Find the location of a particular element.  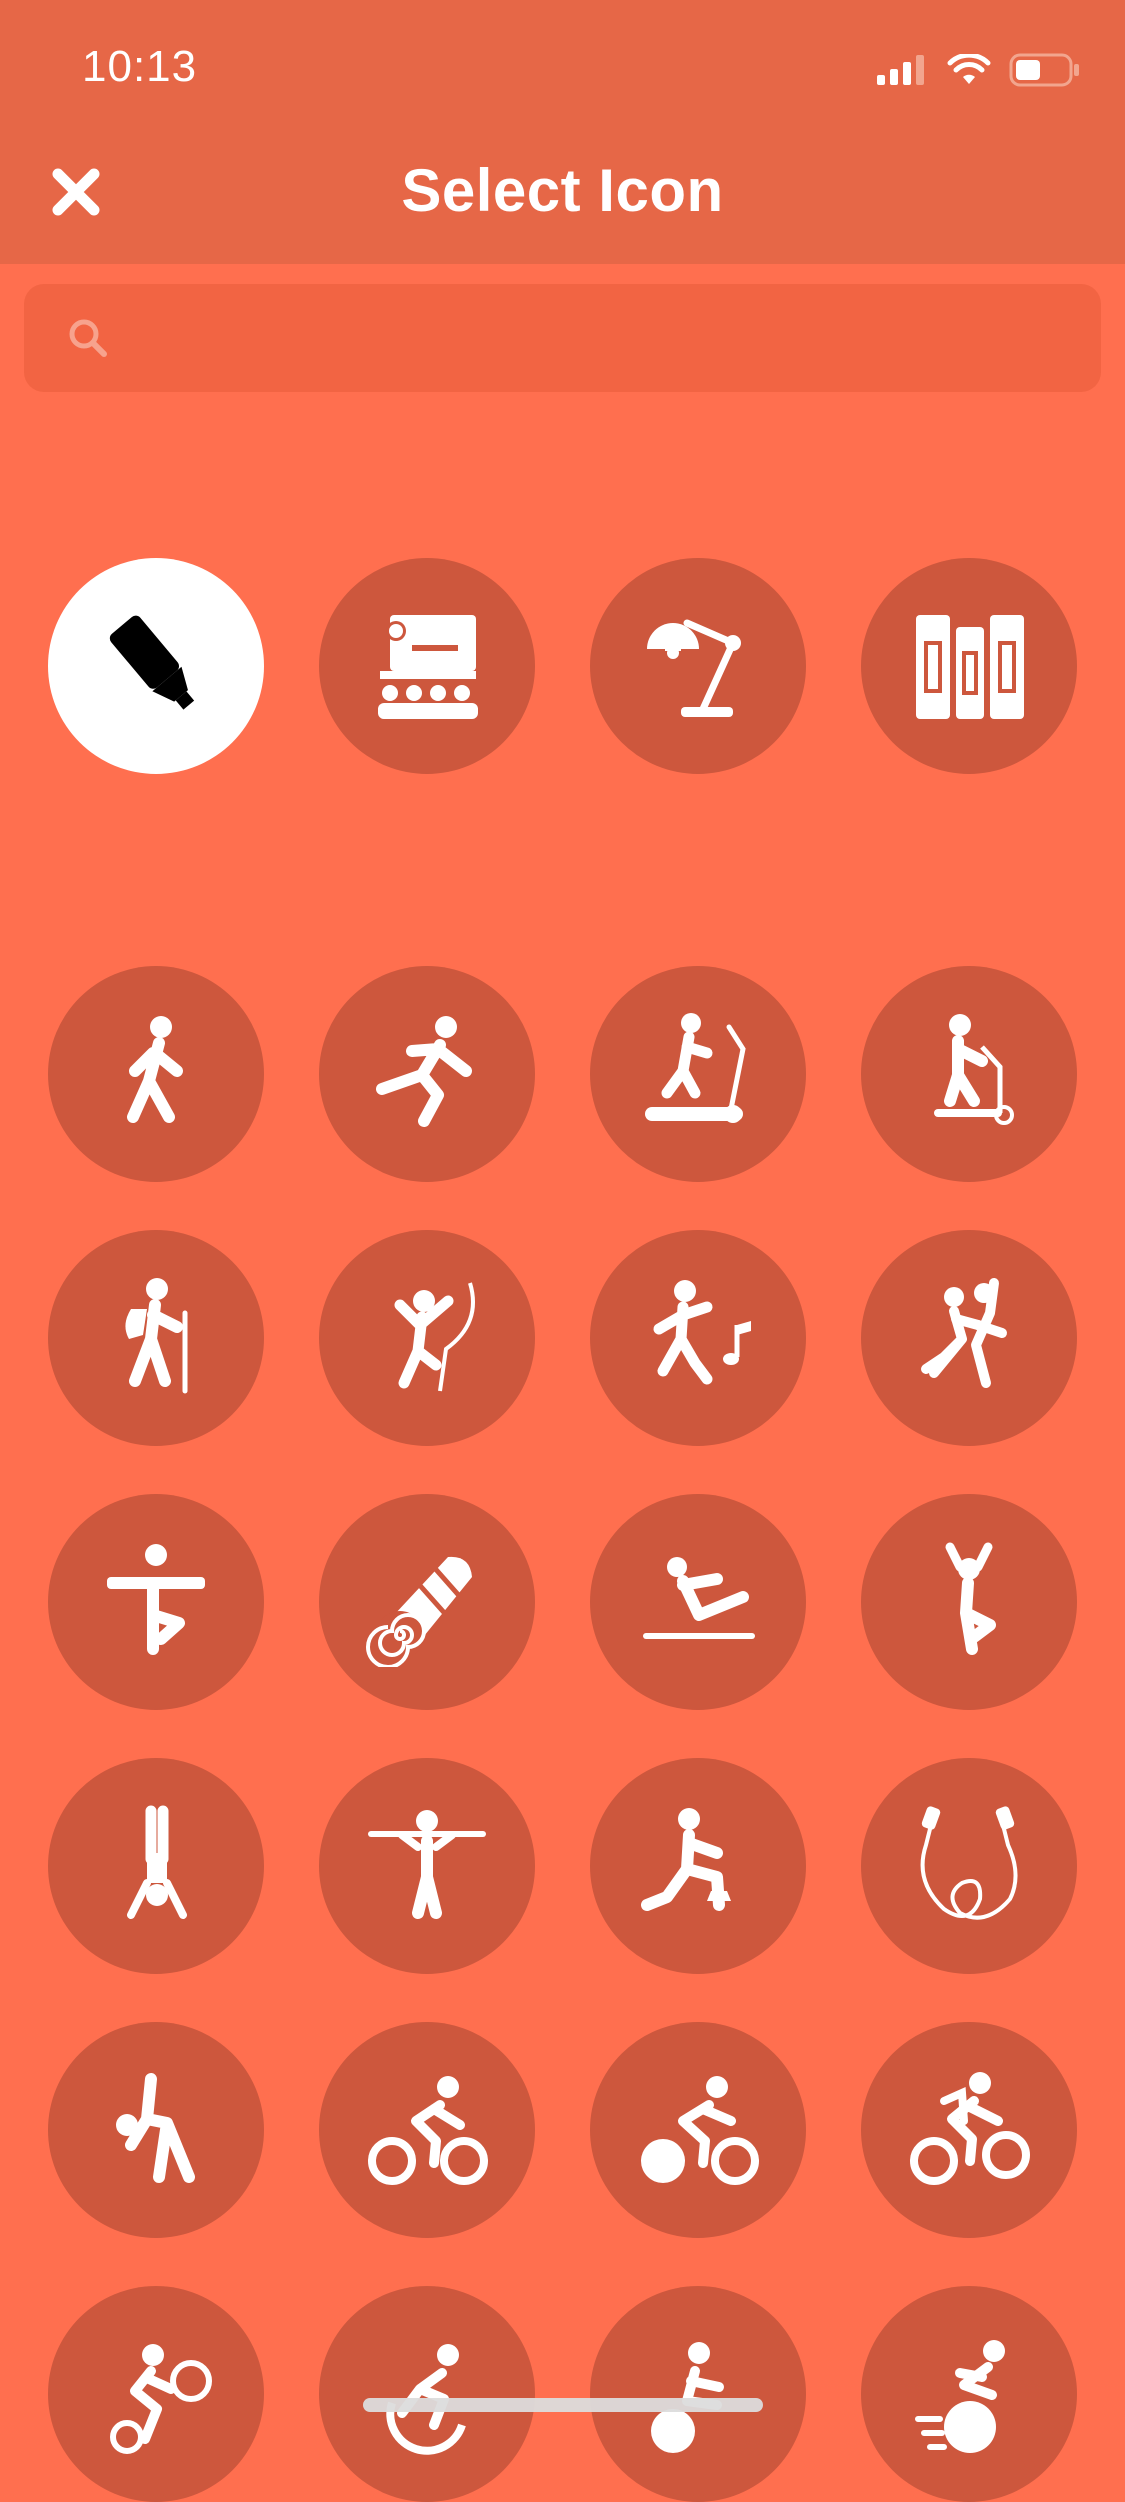

weightlifting-icon is located at coordinates (427, 1864).